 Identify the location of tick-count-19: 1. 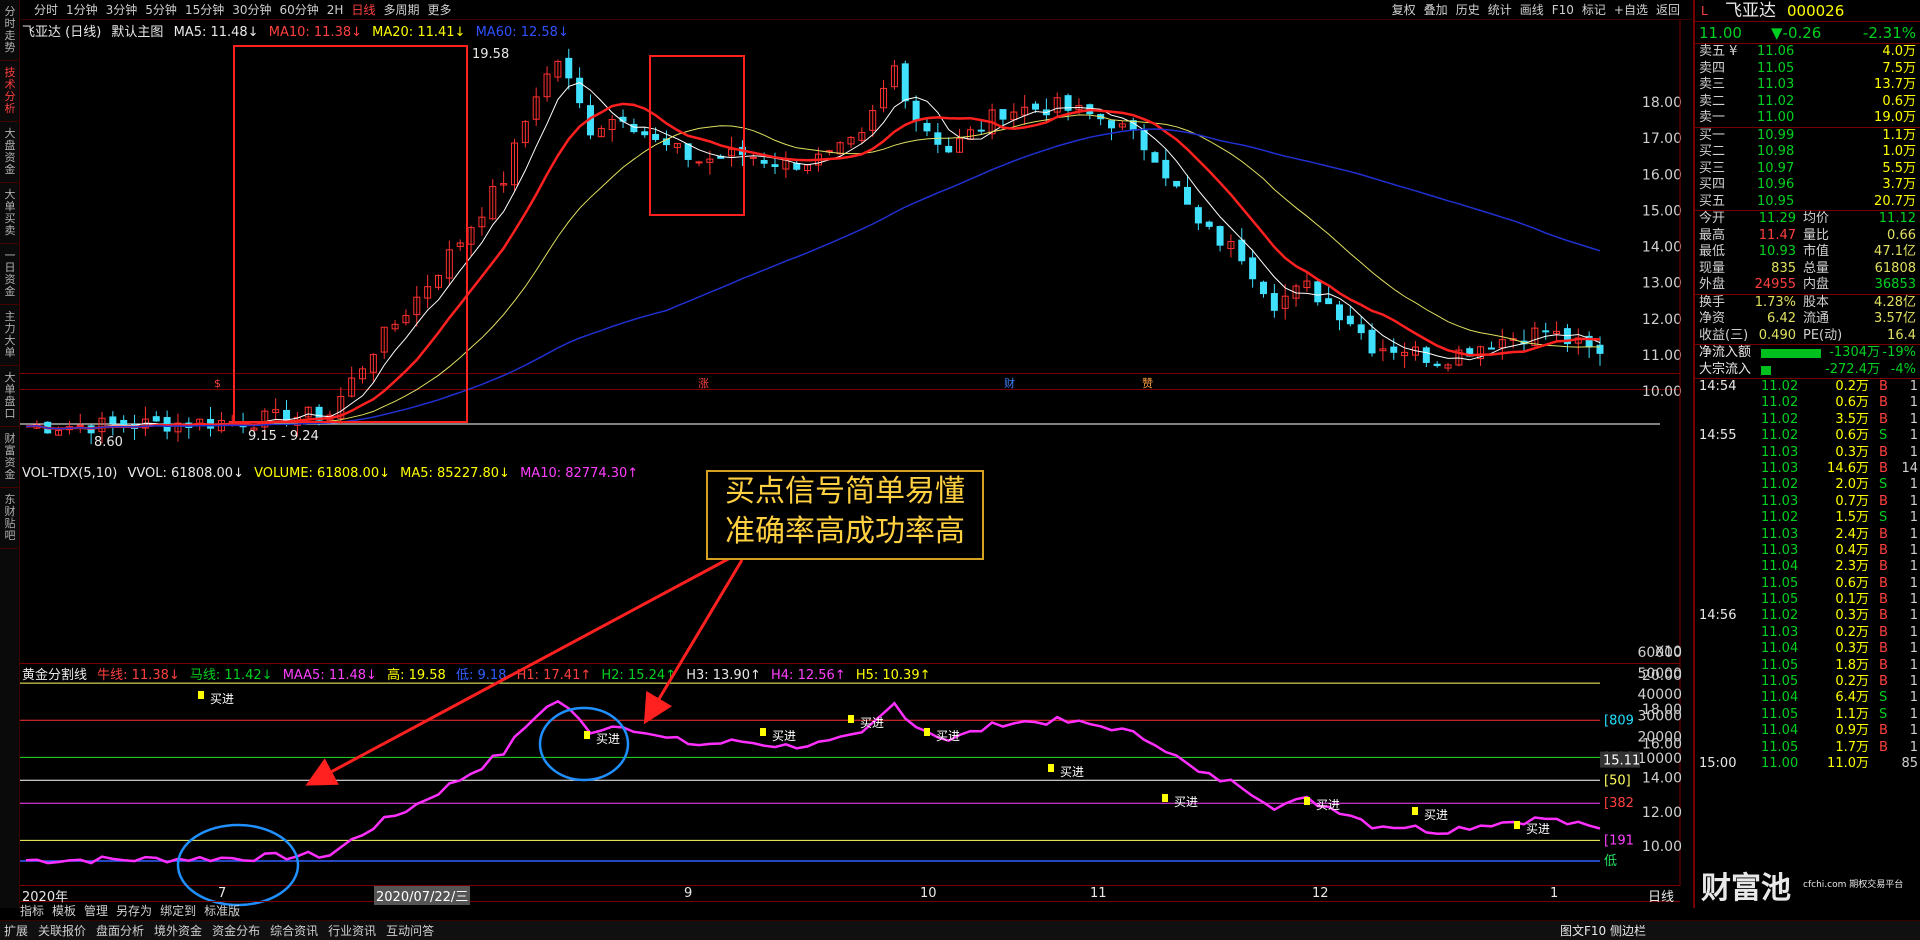
(1913, 698).